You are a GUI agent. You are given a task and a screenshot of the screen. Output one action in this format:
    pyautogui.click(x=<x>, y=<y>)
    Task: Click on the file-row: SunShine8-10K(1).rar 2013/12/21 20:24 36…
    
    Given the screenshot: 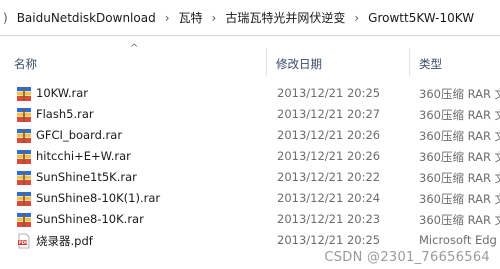 What is the action you would take?
    pyautogui.click(x=250, y=199)
    